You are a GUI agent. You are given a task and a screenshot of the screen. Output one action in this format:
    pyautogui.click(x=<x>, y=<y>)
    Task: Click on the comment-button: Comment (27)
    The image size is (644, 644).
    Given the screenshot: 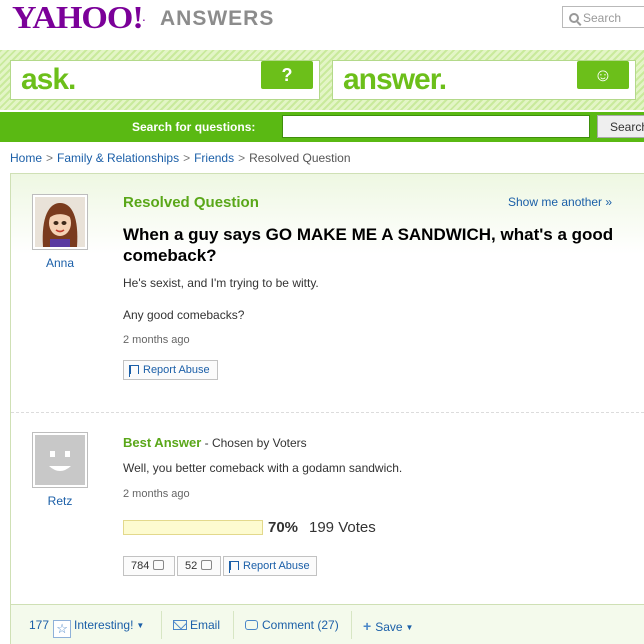 What is the action you would take?
    pyautogui.click(x=292, y=625)
    